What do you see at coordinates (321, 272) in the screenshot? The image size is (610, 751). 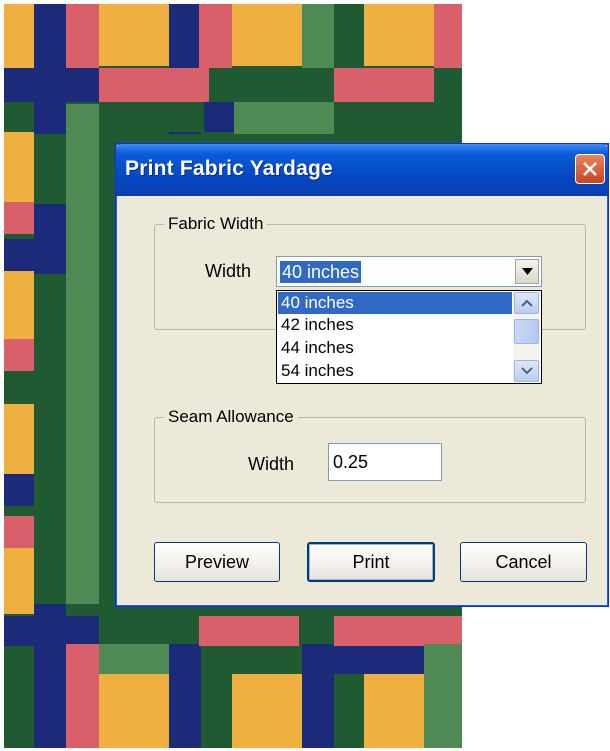 I see `fabric-width-selected-value: 40 inches` at bounding box center [321, 272].